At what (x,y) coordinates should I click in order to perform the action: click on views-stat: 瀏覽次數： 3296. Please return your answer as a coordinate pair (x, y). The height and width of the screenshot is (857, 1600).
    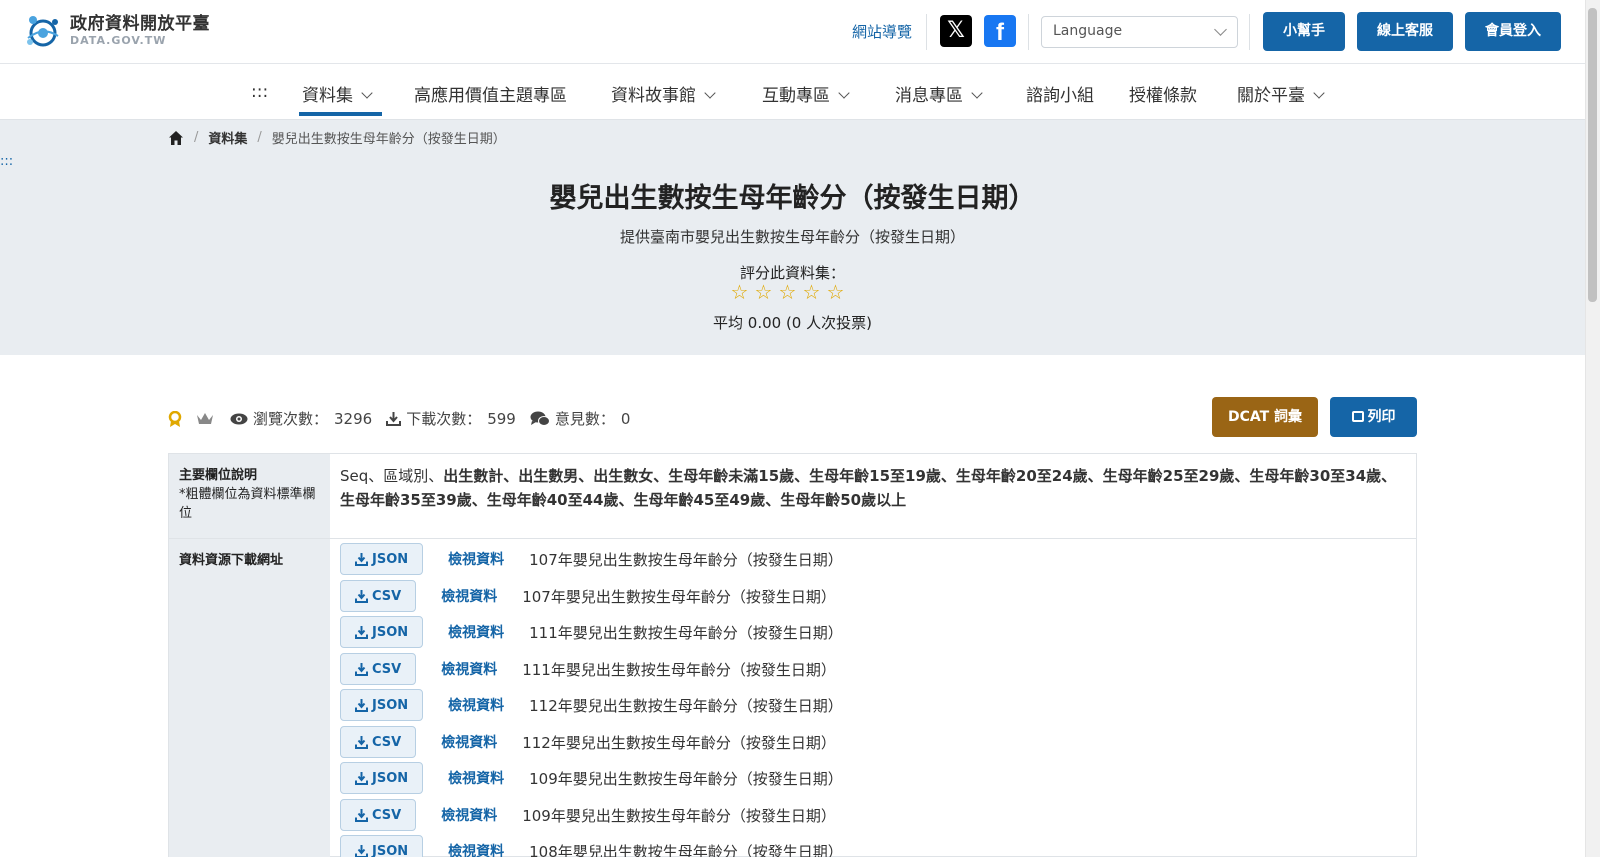
    Looking at the image, I should click on (301, 418).